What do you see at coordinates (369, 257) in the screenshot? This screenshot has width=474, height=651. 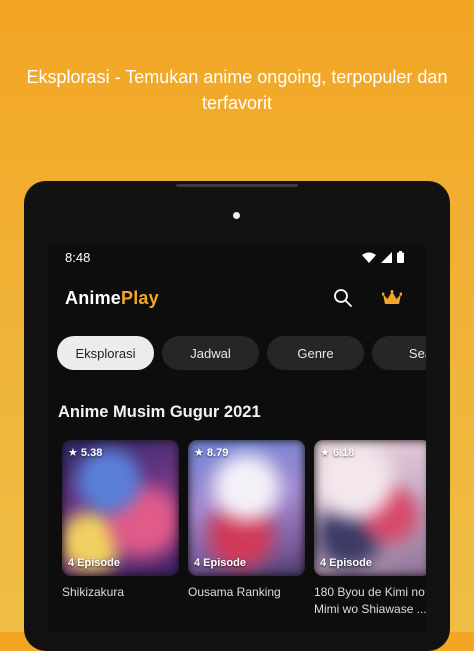 I see `wifi-icon` at bounding box center [369, 257].